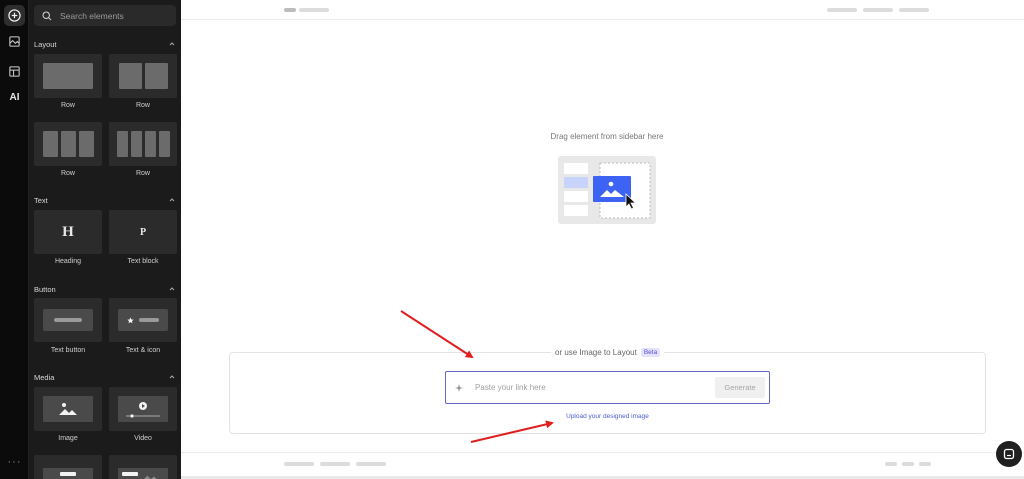 Image resolution: width=1024 pixels, height=479 pixels. Describe the element at coordinates (68, 350) in the screenshot. I see `element-label: Text button` at that location.